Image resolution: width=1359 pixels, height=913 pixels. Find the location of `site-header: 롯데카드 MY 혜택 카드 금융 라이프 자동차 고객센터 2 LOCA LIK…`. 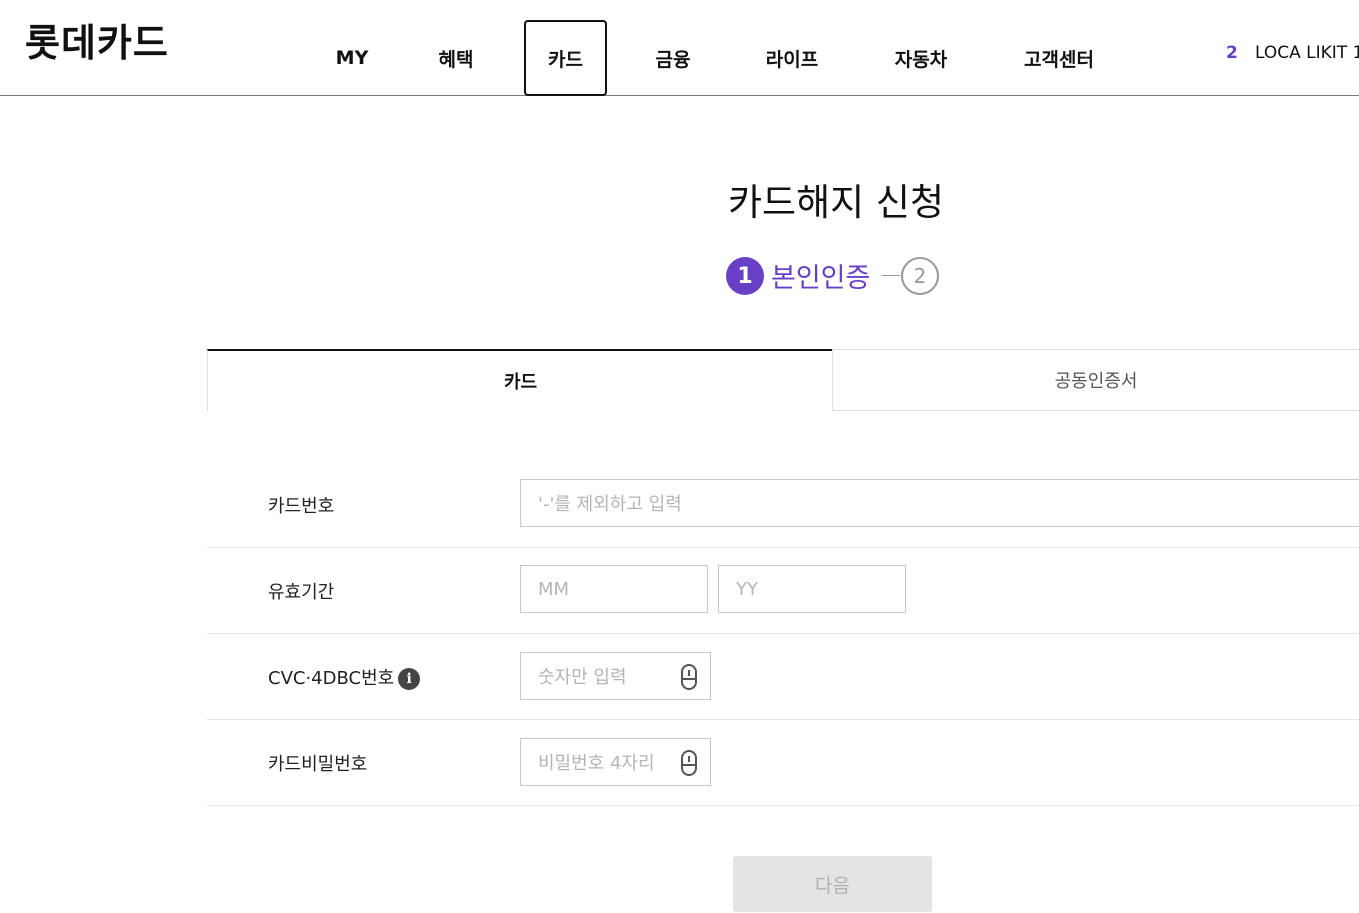

site-header: 롯데카드 MY 혜택 카드 금융 라이프 자동차 고객센터 2 LOCA LIK… is located at coordinates (679, 48).